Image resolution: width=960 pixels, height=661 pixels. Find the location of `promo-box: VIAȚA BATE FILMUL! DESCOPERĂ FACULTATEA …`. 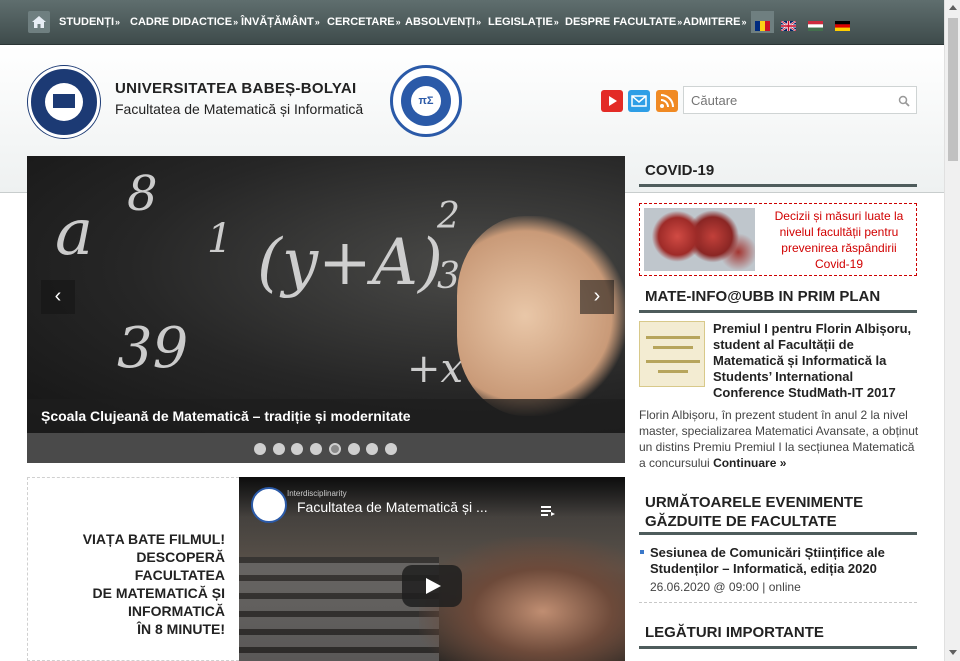

promo-box: VIAȚA BATE FILMUL! DESCOPERĂ FACULTATEA … is located at coordinates (133, 569).